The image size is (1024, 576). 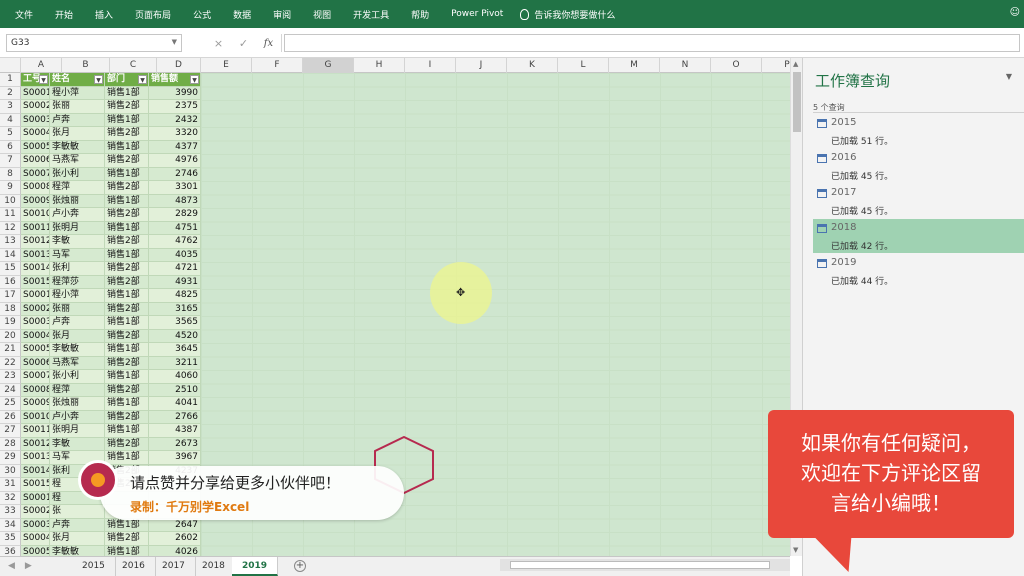 I want to click on column-header-j: J, so click(x=481, y=65).